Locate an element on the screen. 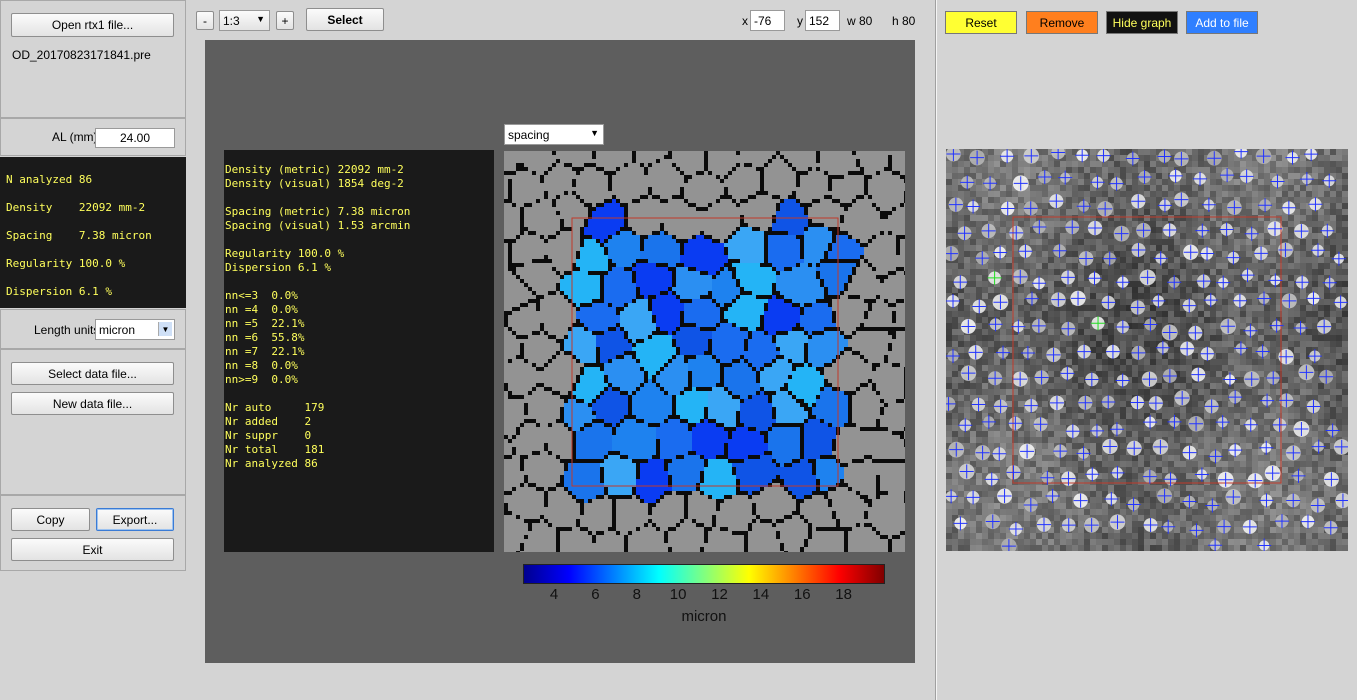  x-label: x is located at coordinates (745, 21).